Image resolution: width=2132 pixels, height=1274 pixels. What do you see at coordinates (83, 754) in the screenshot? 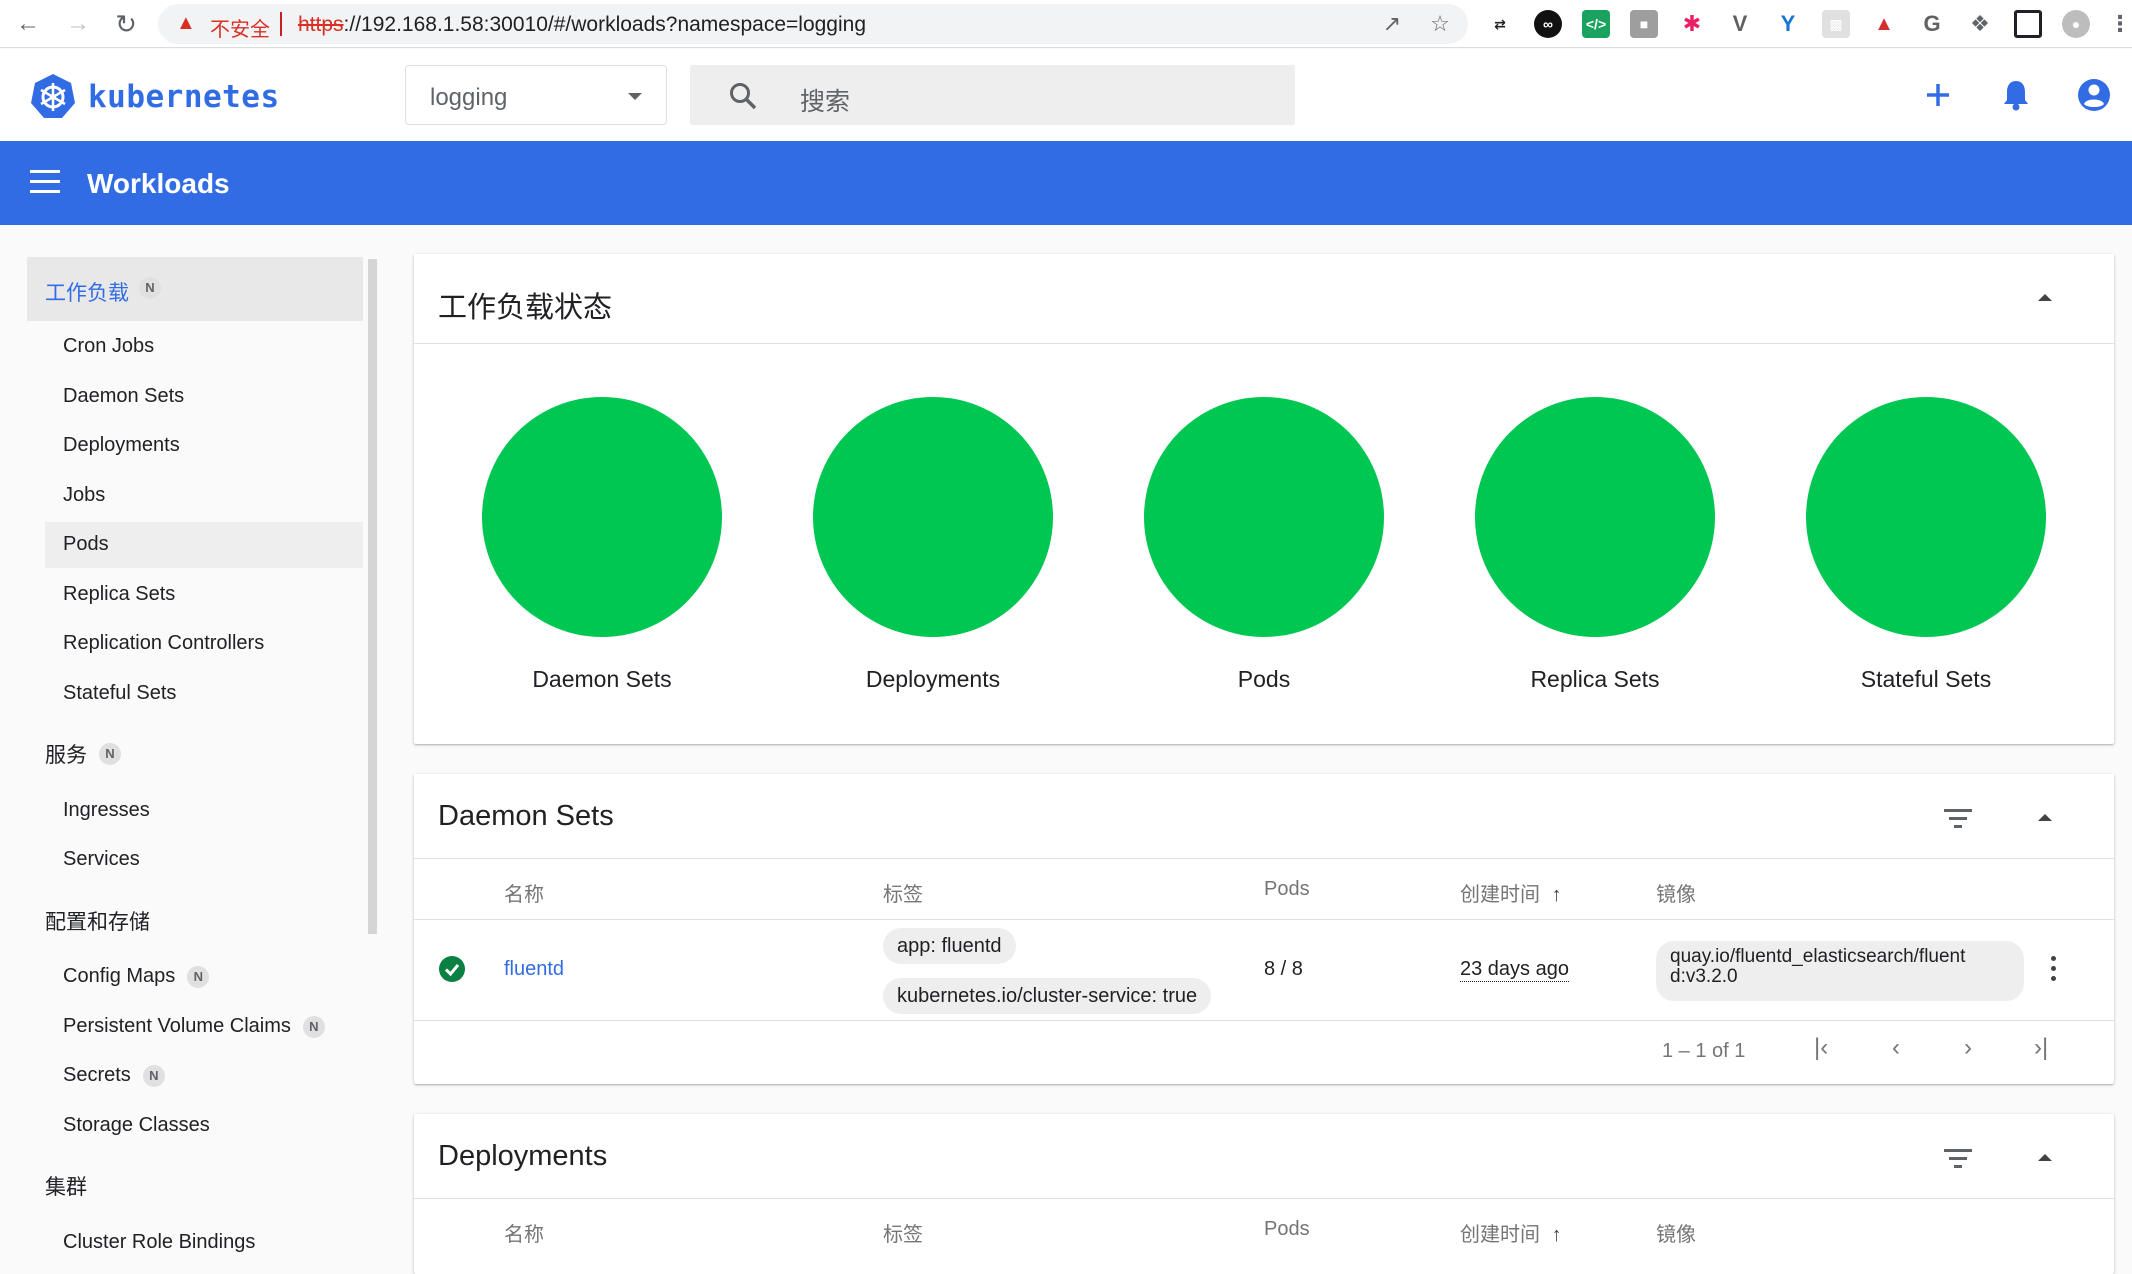
I see `sidebar-group-services: 服务 N` at bounding box center [83, 754].